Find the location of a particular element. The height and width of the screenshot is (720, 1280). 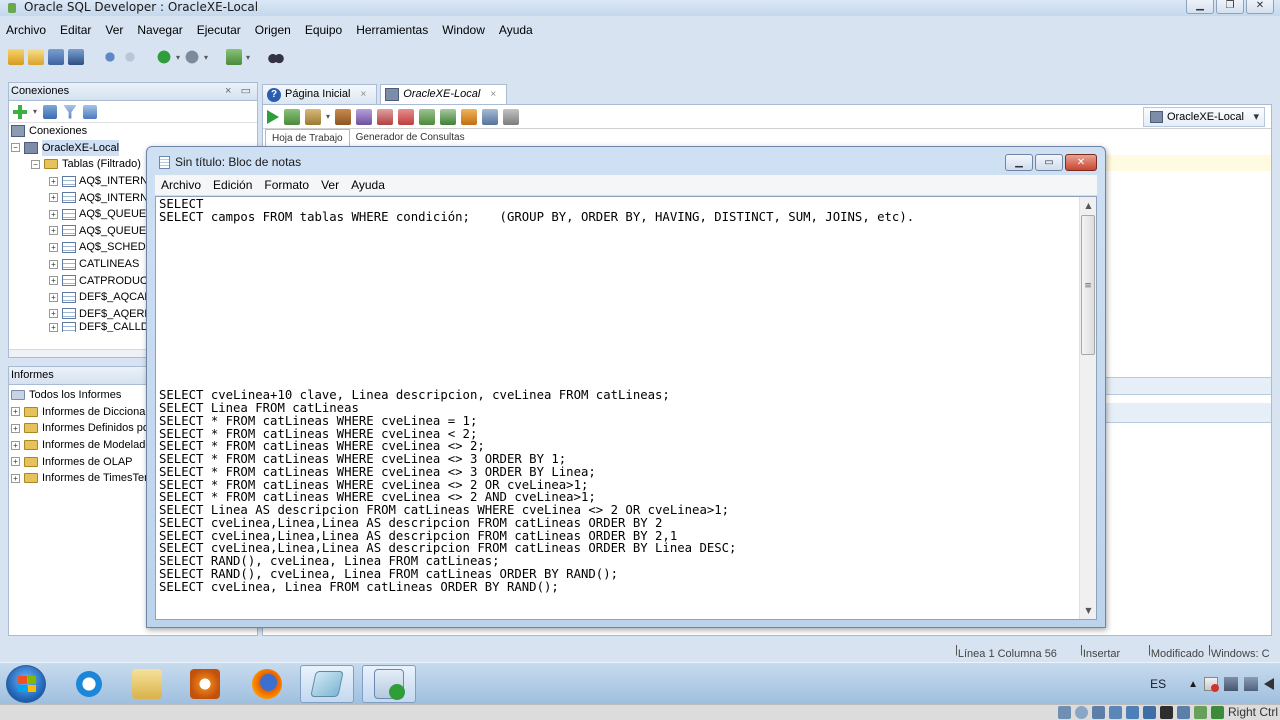

clear-icon is located at coordinates (469, 116).